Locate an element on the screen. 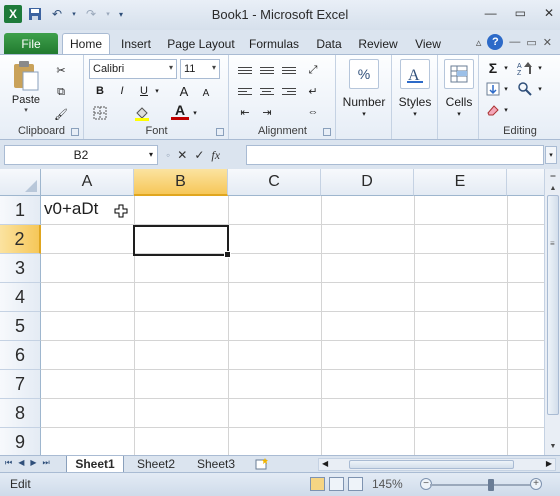 Image resolution: width=560 pixels, height=496 pixels. tab-insert: Insert is located at coordinates (136, 43).